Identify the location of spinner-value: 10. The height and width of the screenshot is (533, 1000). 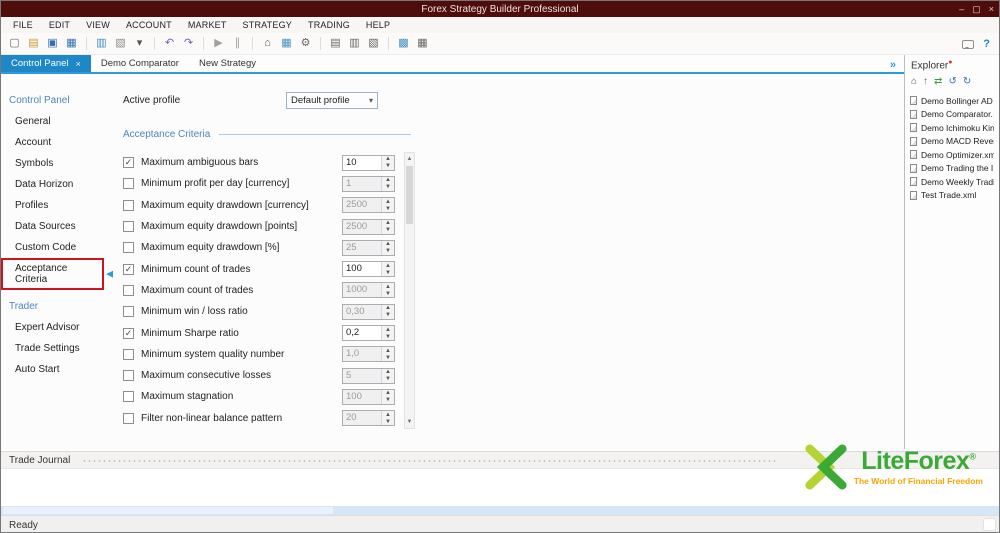
(362, 162).